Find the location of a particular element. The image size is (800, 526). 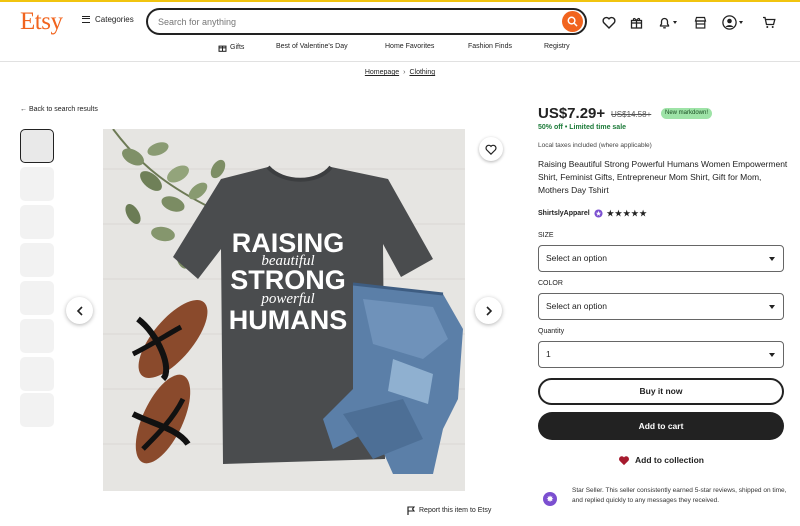

quantity-select-value: 1 is located at coordinates (548, 354).